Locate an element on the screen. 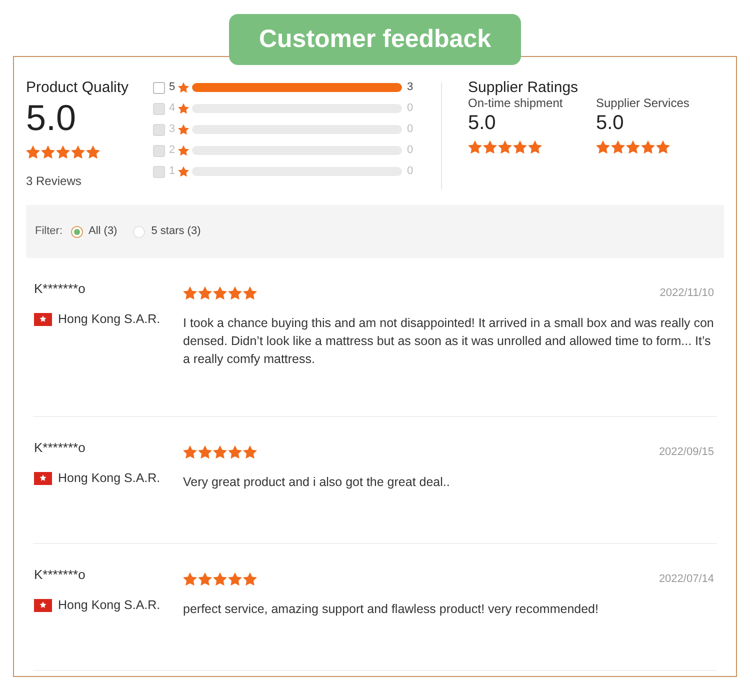 This screenshot has width=750, height=698. review-text: perfect service, amazing support and flawless product! very recommended! is located at coordinates (391, 609).